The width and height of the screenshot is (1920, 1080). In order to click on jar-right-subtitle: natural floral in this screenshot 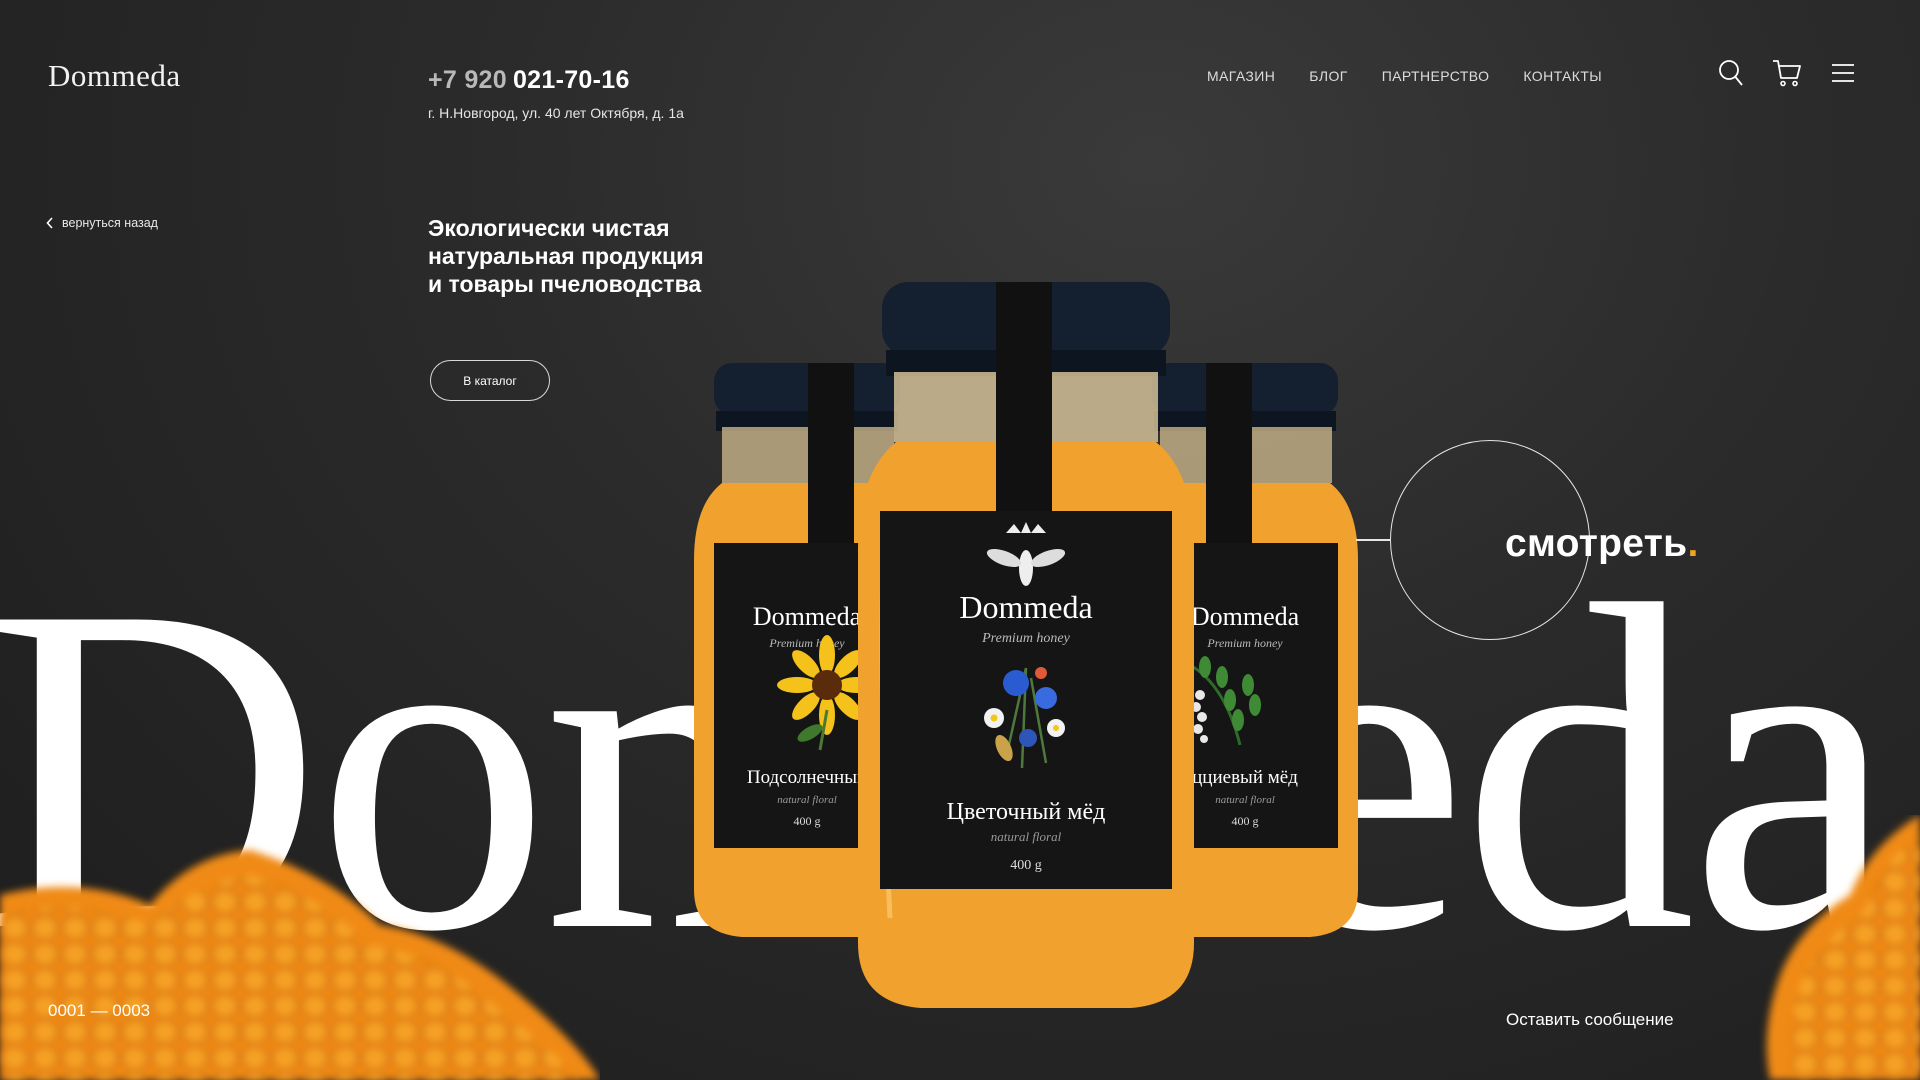, I will do `click(1245, 800)`.